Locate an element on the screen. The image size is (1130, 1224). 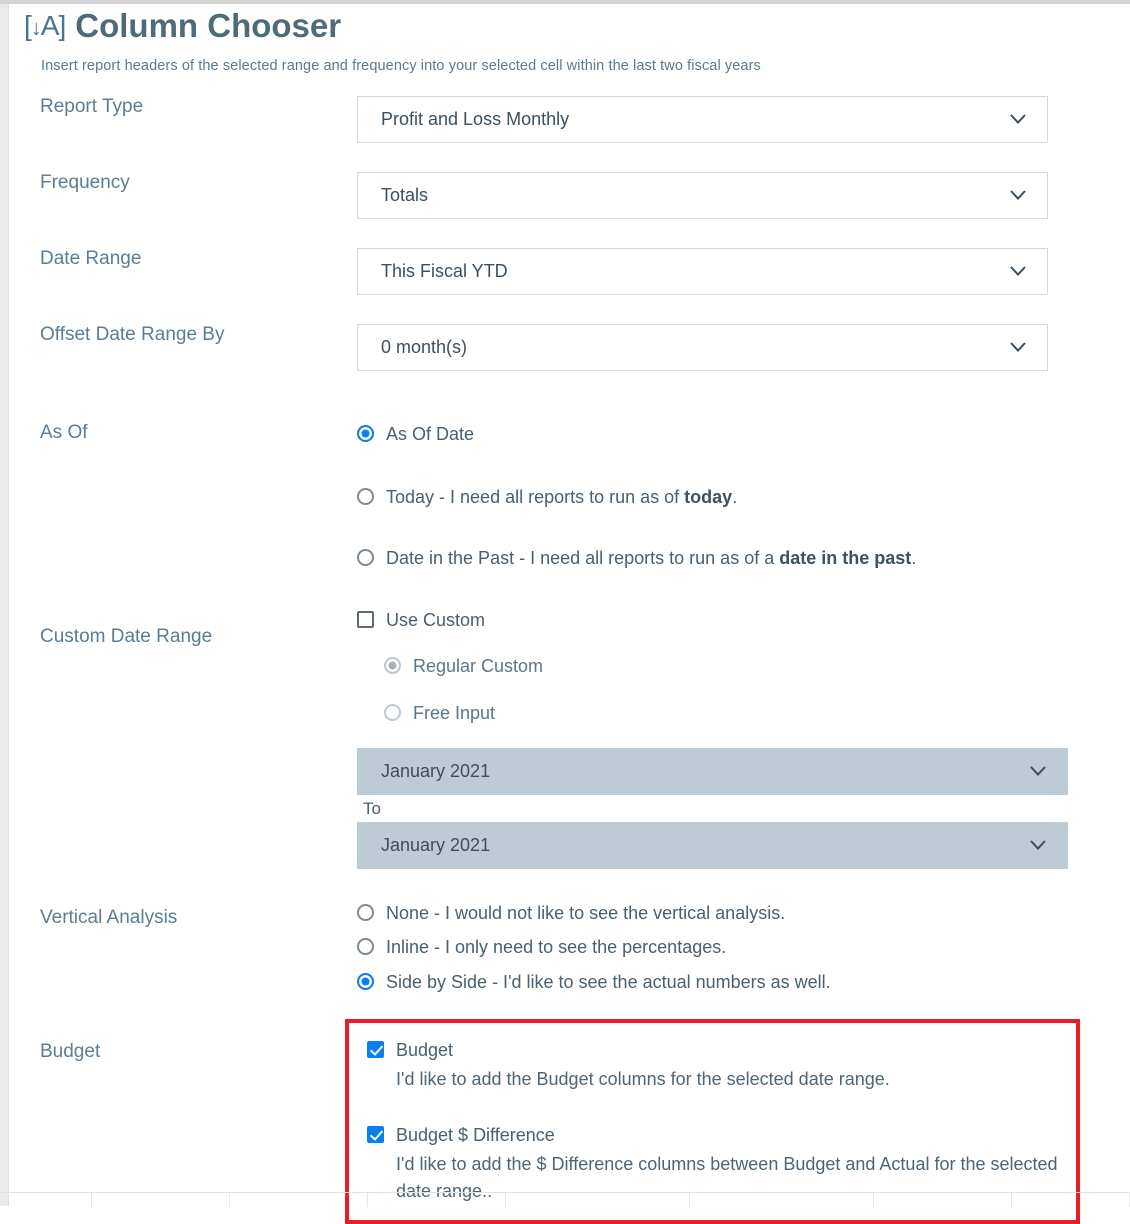
text-bold: today is located at coordinates (708, 496).